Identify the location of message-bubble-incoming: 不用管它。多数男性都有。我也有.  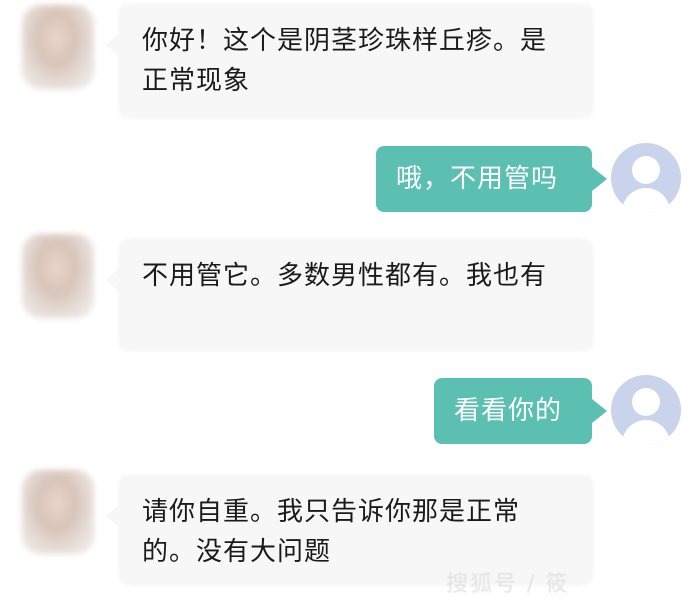
(349, 295).